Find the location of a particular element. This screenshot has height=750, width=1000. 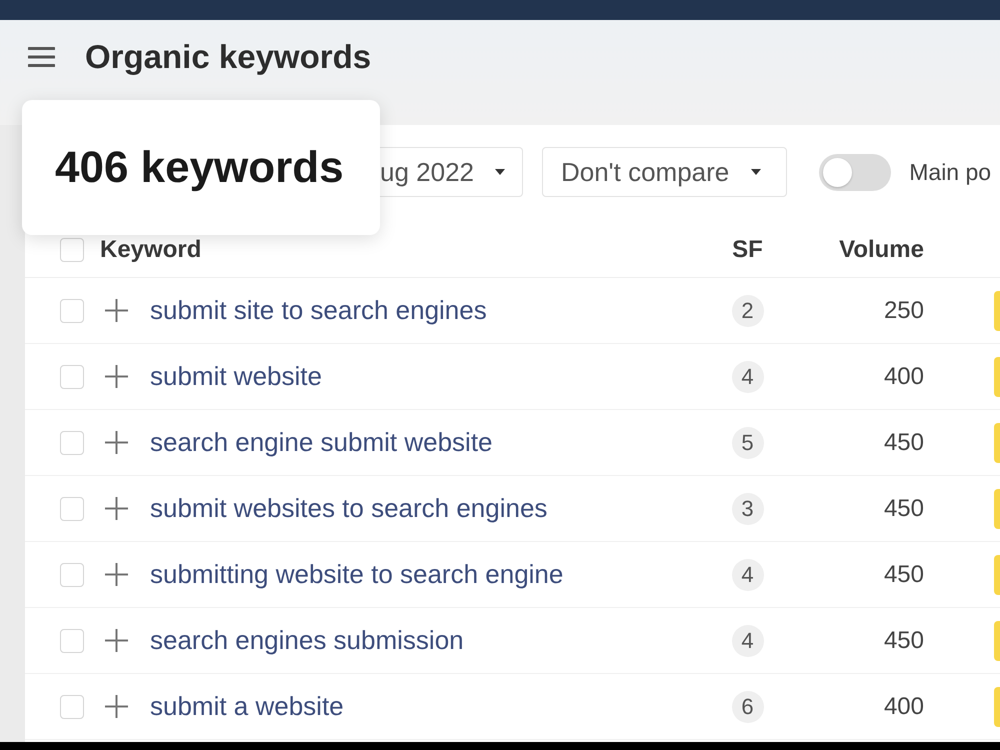

column-header: SF is located at coordinates (747, 250).